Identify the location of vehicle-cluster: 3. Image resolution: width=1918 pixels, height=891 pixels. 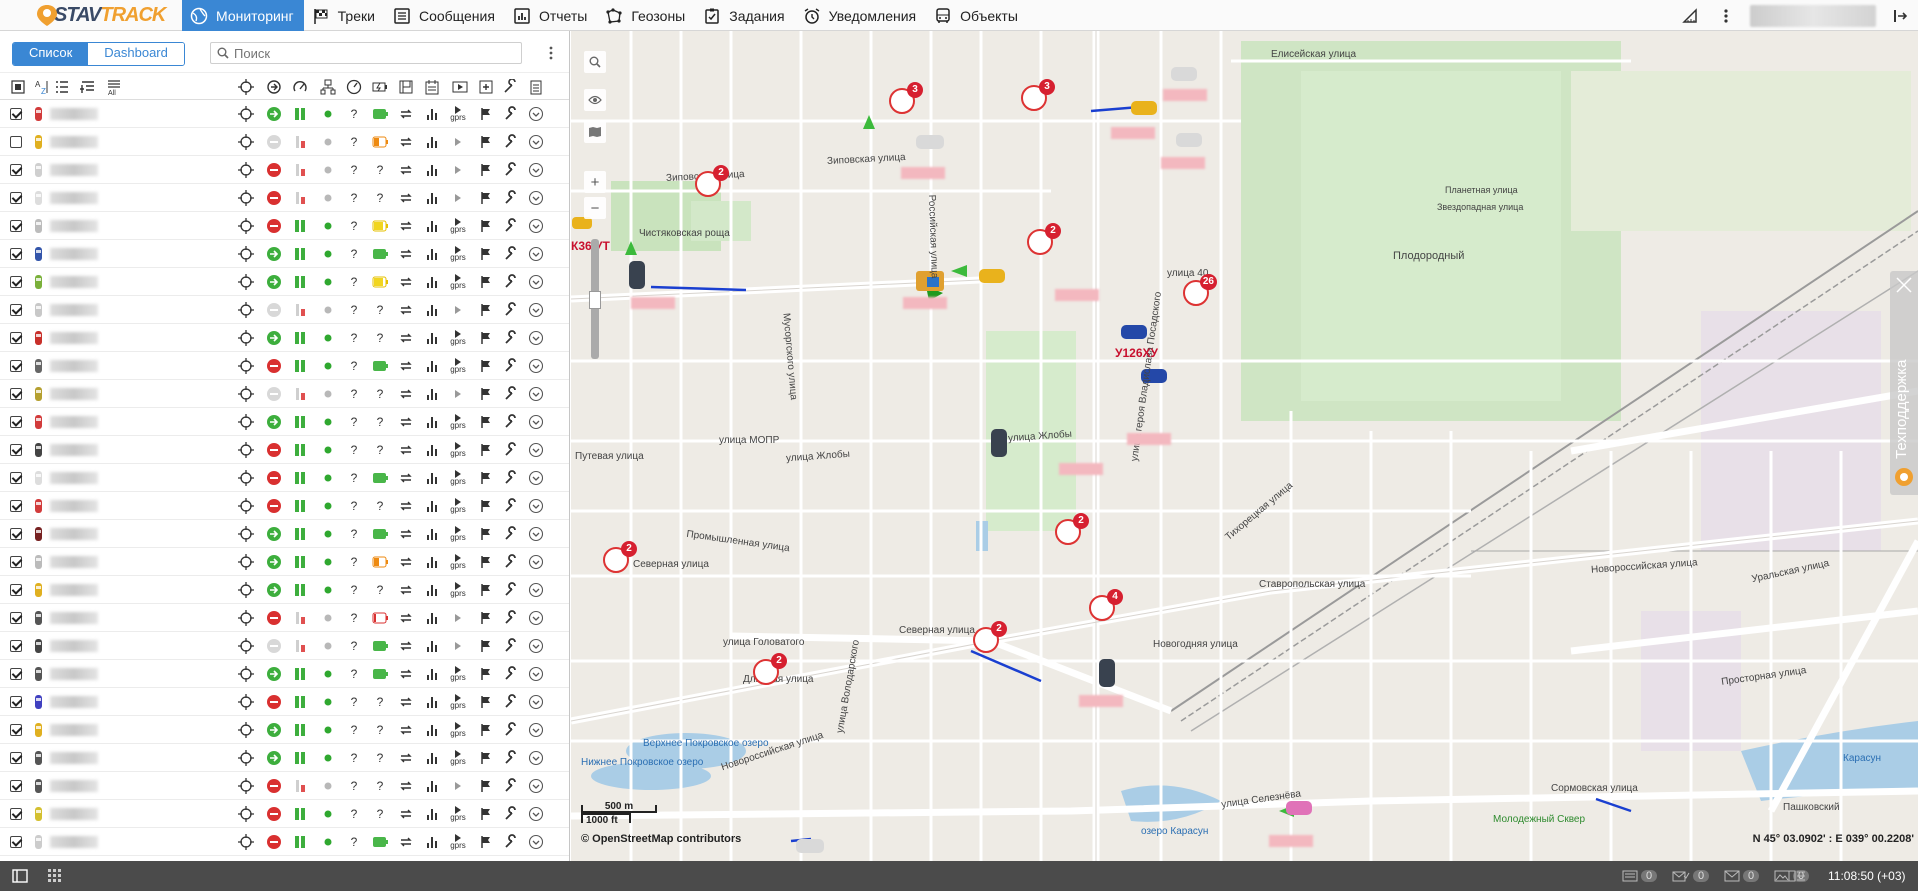
(1038, 95).